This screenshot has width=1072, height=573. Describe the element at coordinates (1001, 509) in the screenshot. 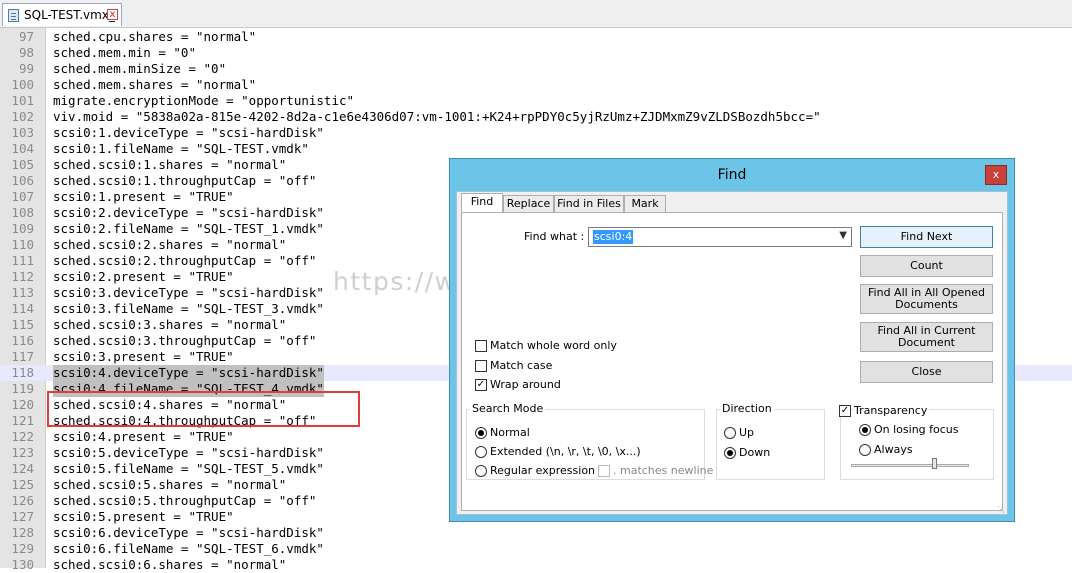

I see `resize-grip-icon: ⋱` at that location.